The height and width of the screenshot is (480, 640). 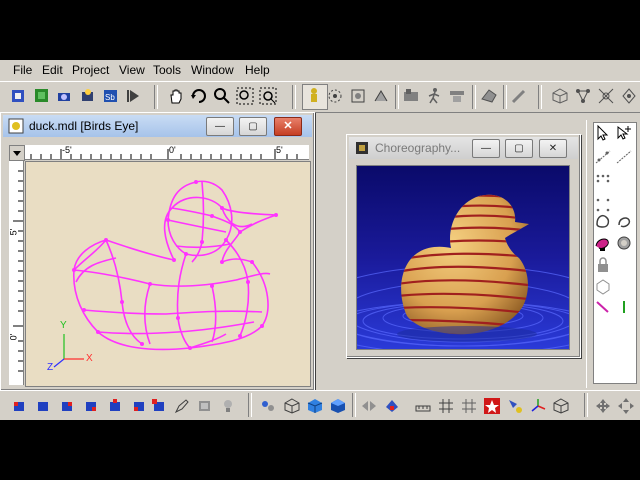 I want to click on model-minimize-button: —, so click(x=220, y=126).